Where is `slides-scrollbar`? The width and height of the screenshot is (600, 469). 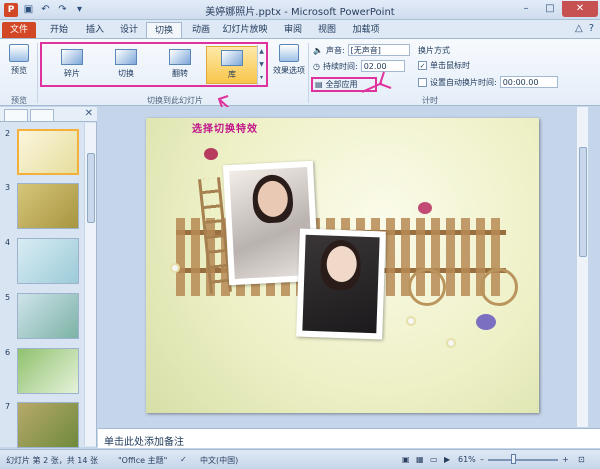
slides-scrollbar is located at coordinates (90, 284).